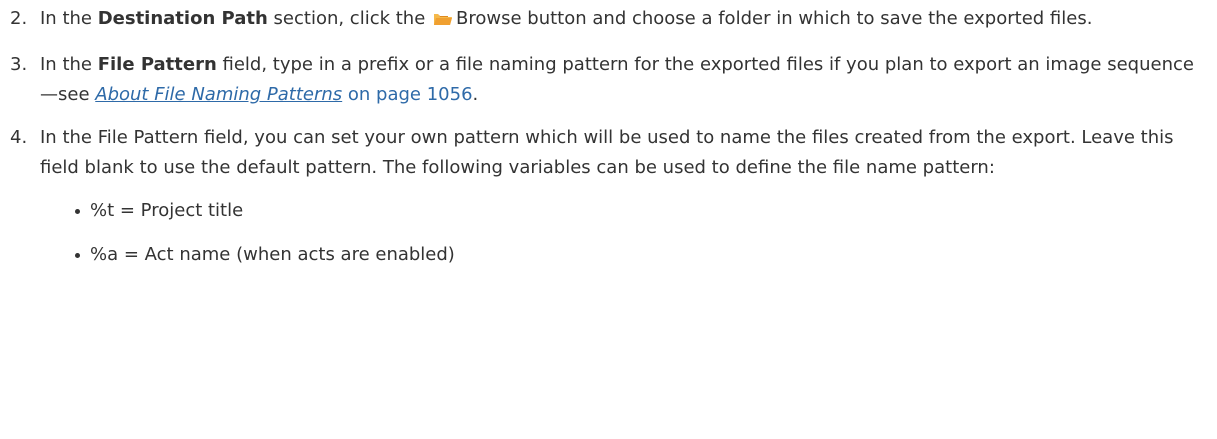 The image size is (1217, 439). I want to click on destination-path-label: Destination Path, so click(182, 18).